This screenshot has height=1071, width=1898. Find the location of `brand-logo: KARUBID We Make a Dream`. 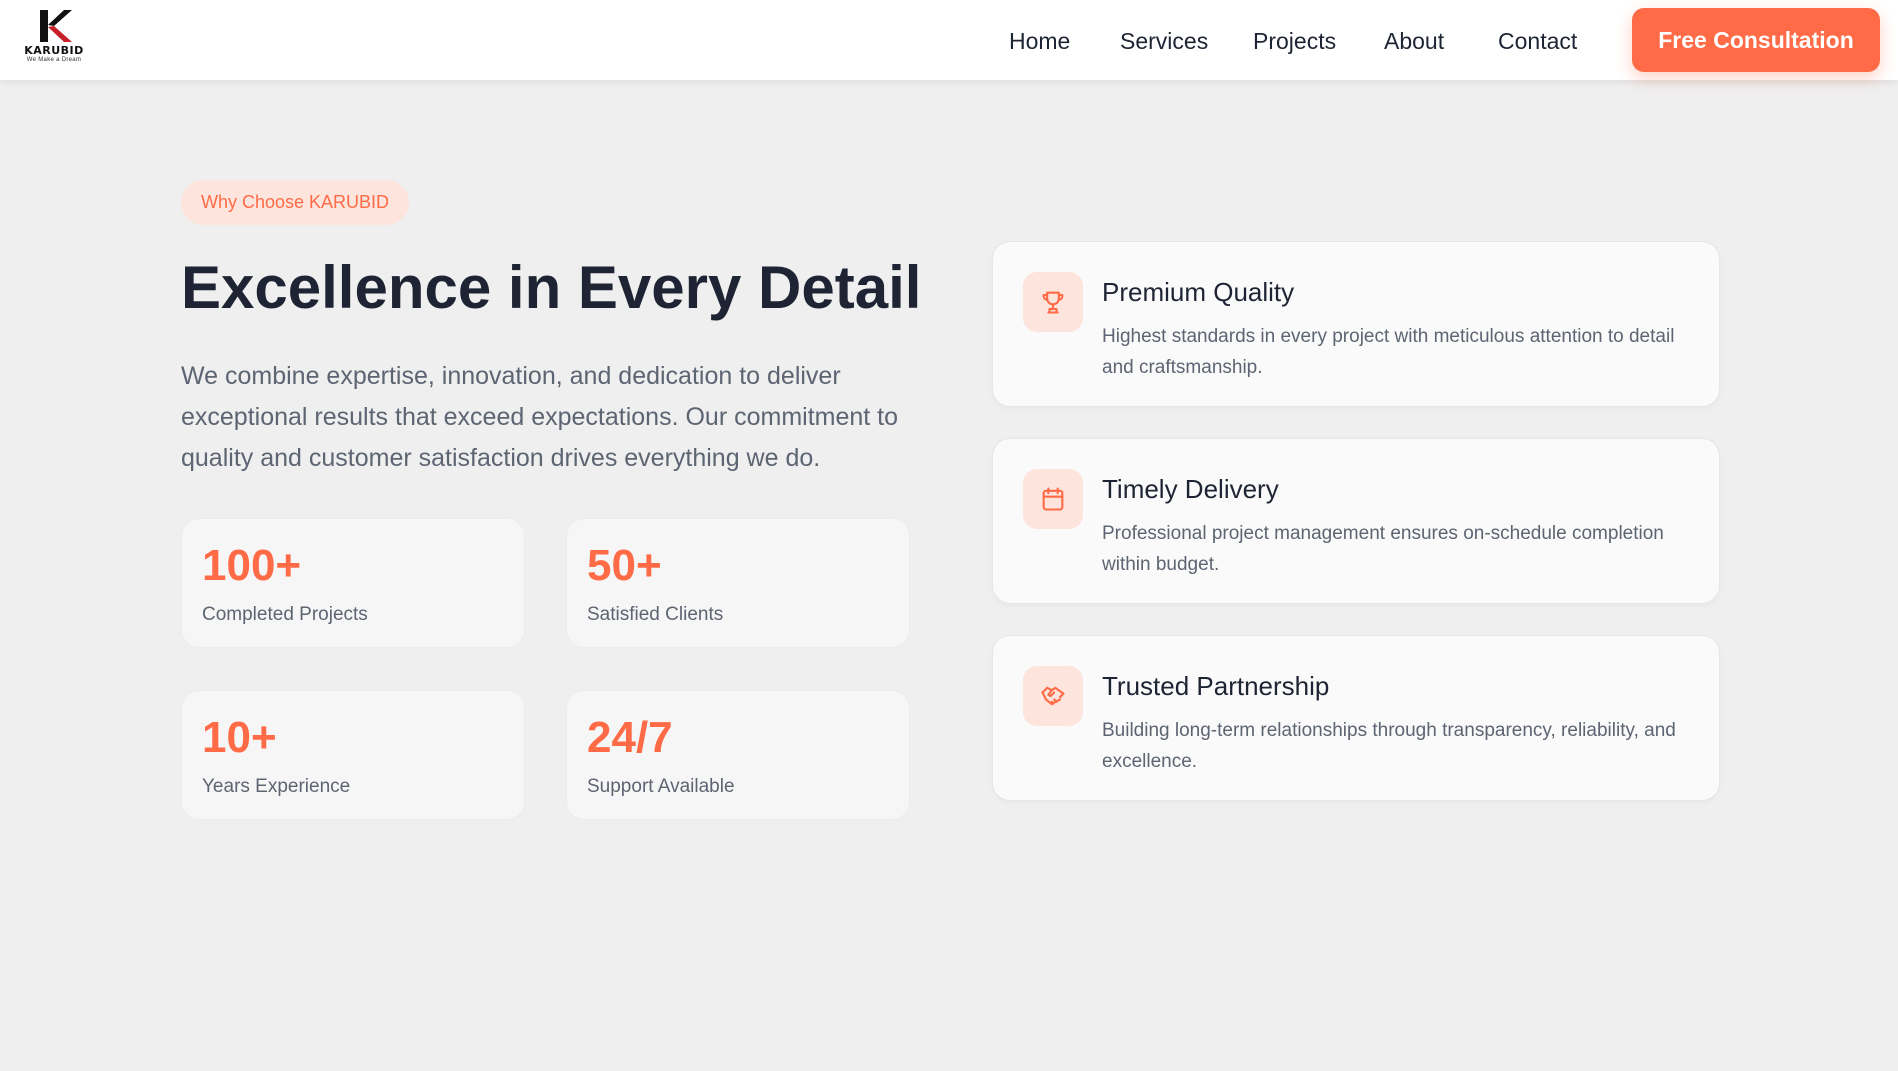

brand-logo: KARUBID We Make a Dream is located at coordinates (54, 40).